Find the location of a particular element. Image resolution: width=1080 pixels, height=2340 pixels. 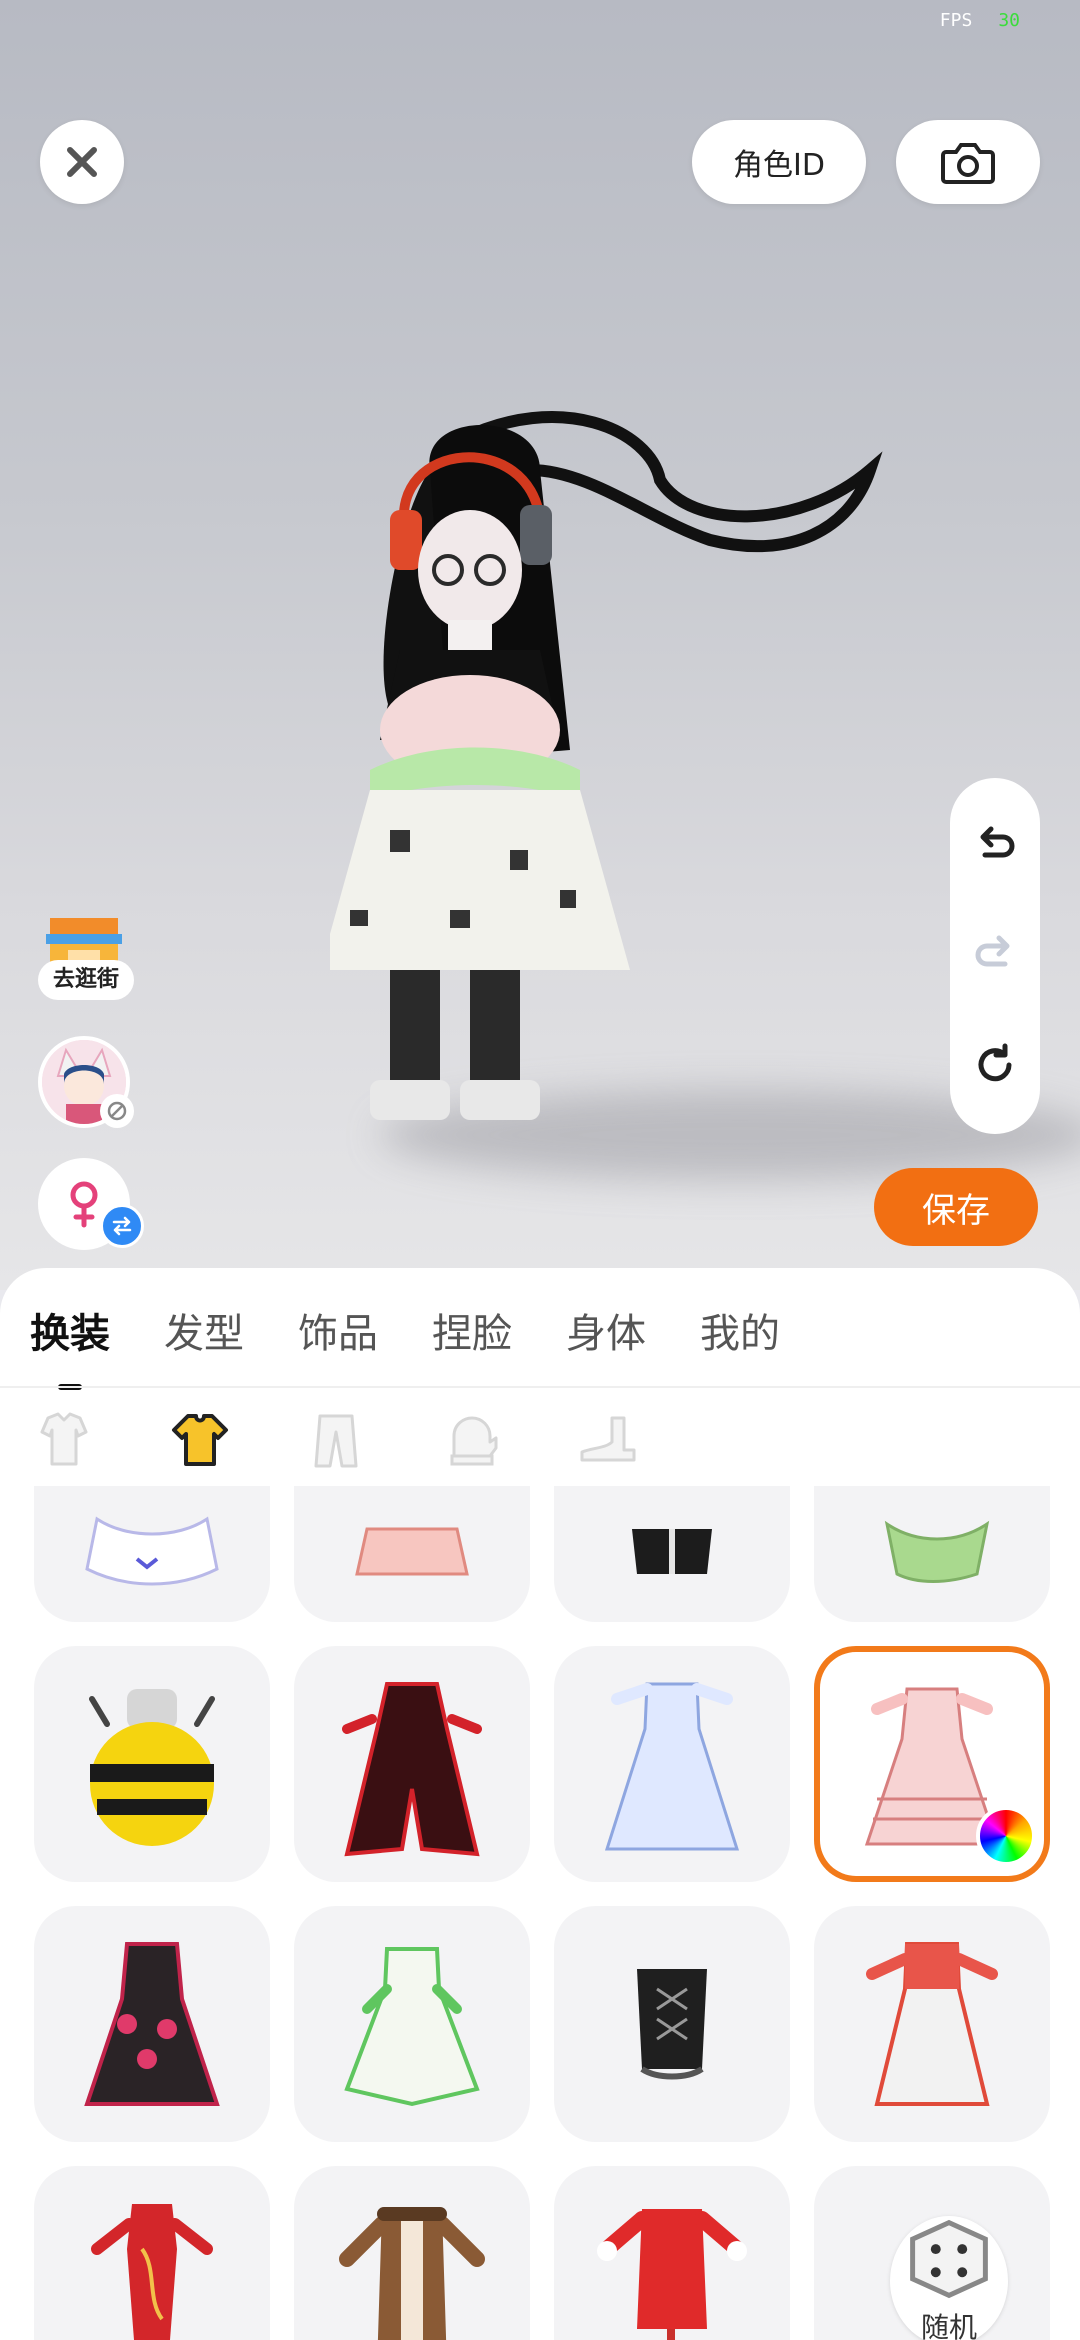

bee-costume-icon is located at coordinates (152, 1767).